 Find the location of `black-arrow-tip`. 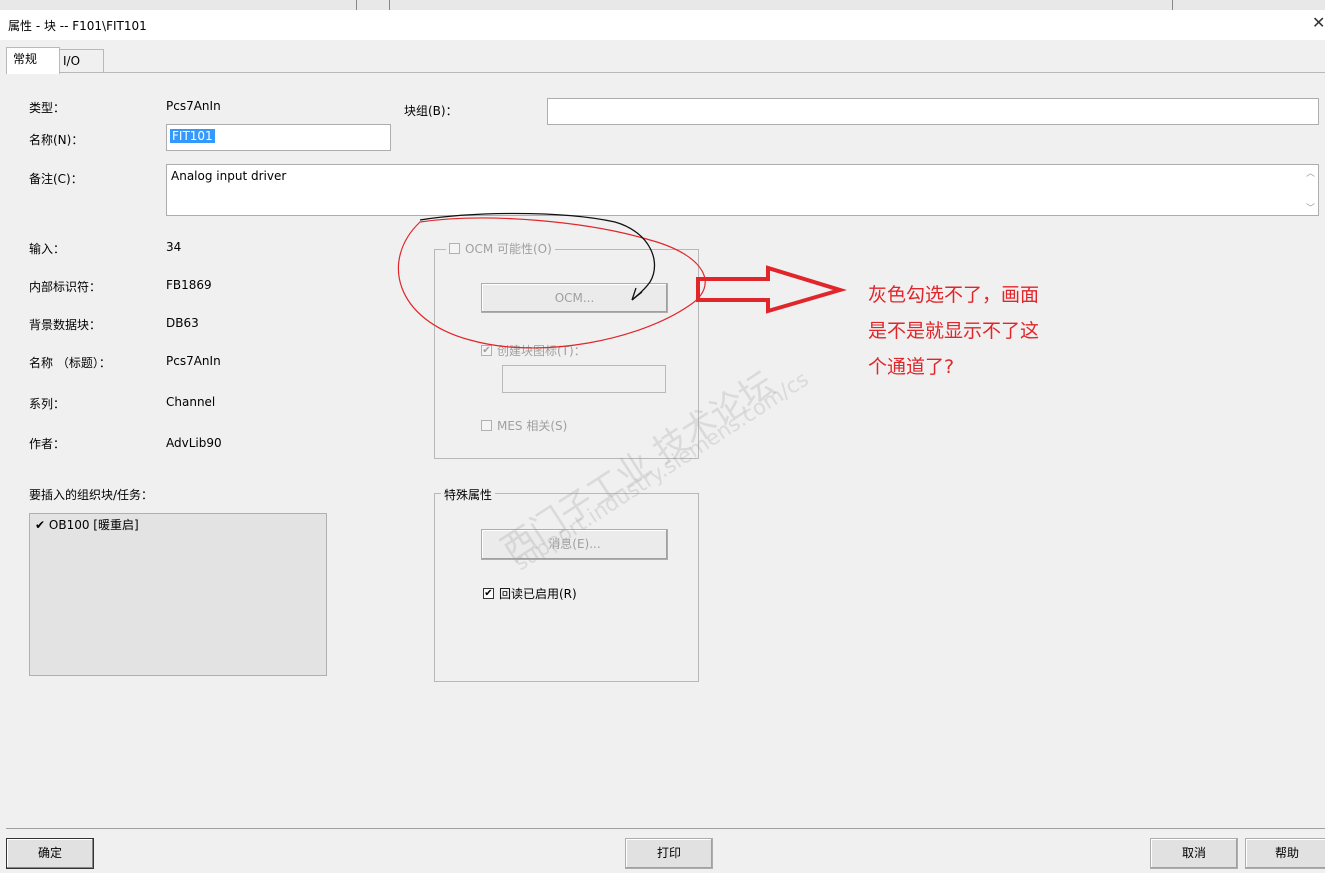

black-arrow-tip is located at coordinates (637, 294).